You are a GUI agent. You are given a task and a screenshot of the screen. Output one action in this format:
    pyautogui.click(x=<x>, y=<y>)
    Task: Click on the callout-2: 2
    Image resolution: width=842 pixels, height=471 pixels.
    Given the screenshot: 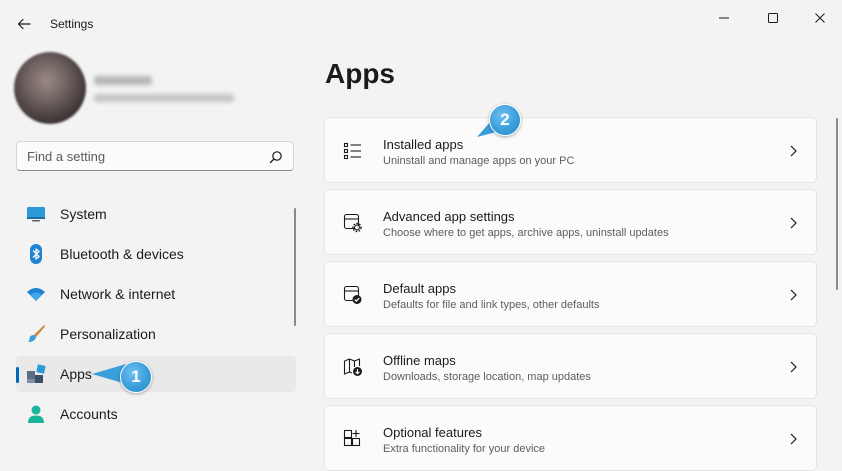 What is the action you would take?
    pyautogui.click(x=505, y=120)
    